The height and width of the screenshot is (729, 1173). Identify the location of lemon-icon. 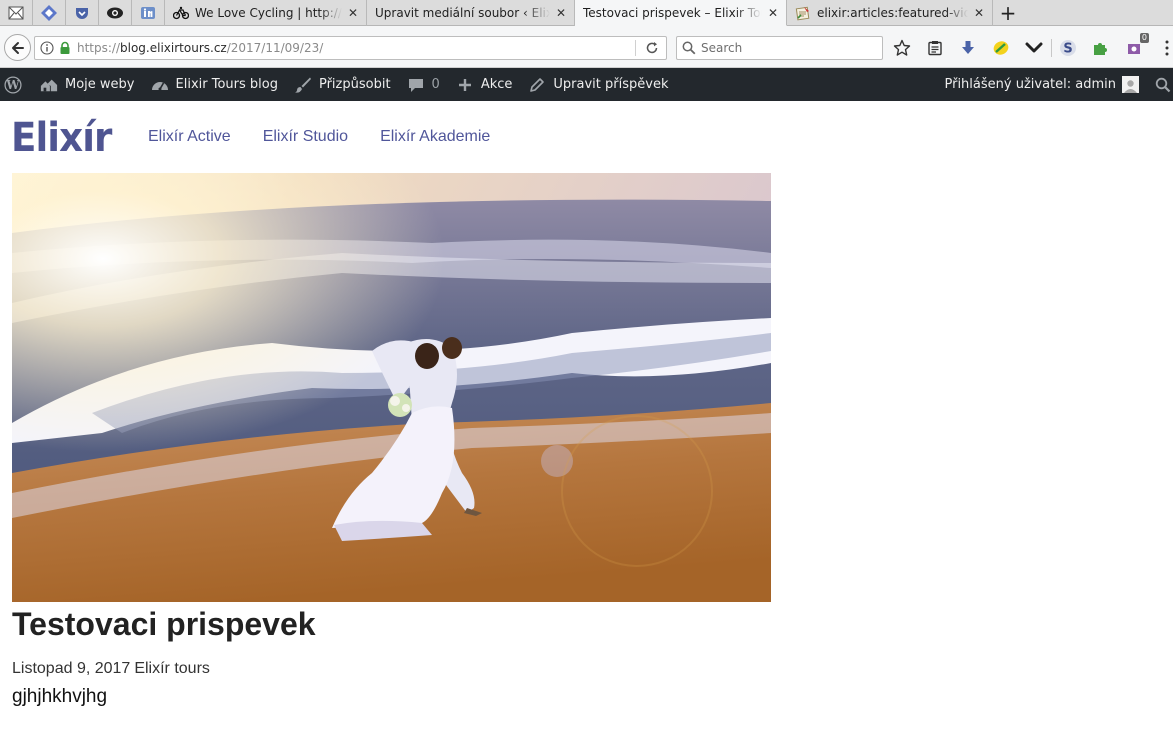
(1001, 48).